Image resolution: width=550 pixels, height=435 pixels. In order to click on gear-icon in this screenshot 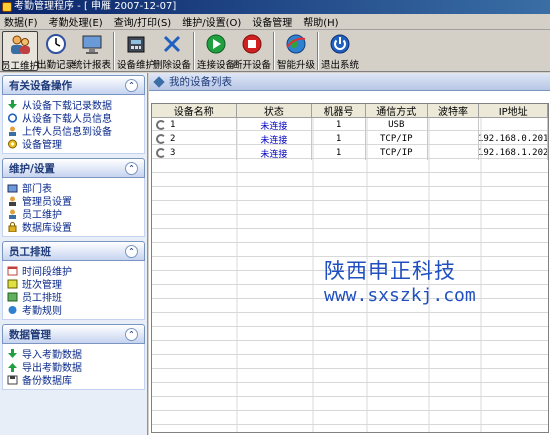, I will do `click(12, 143)`.